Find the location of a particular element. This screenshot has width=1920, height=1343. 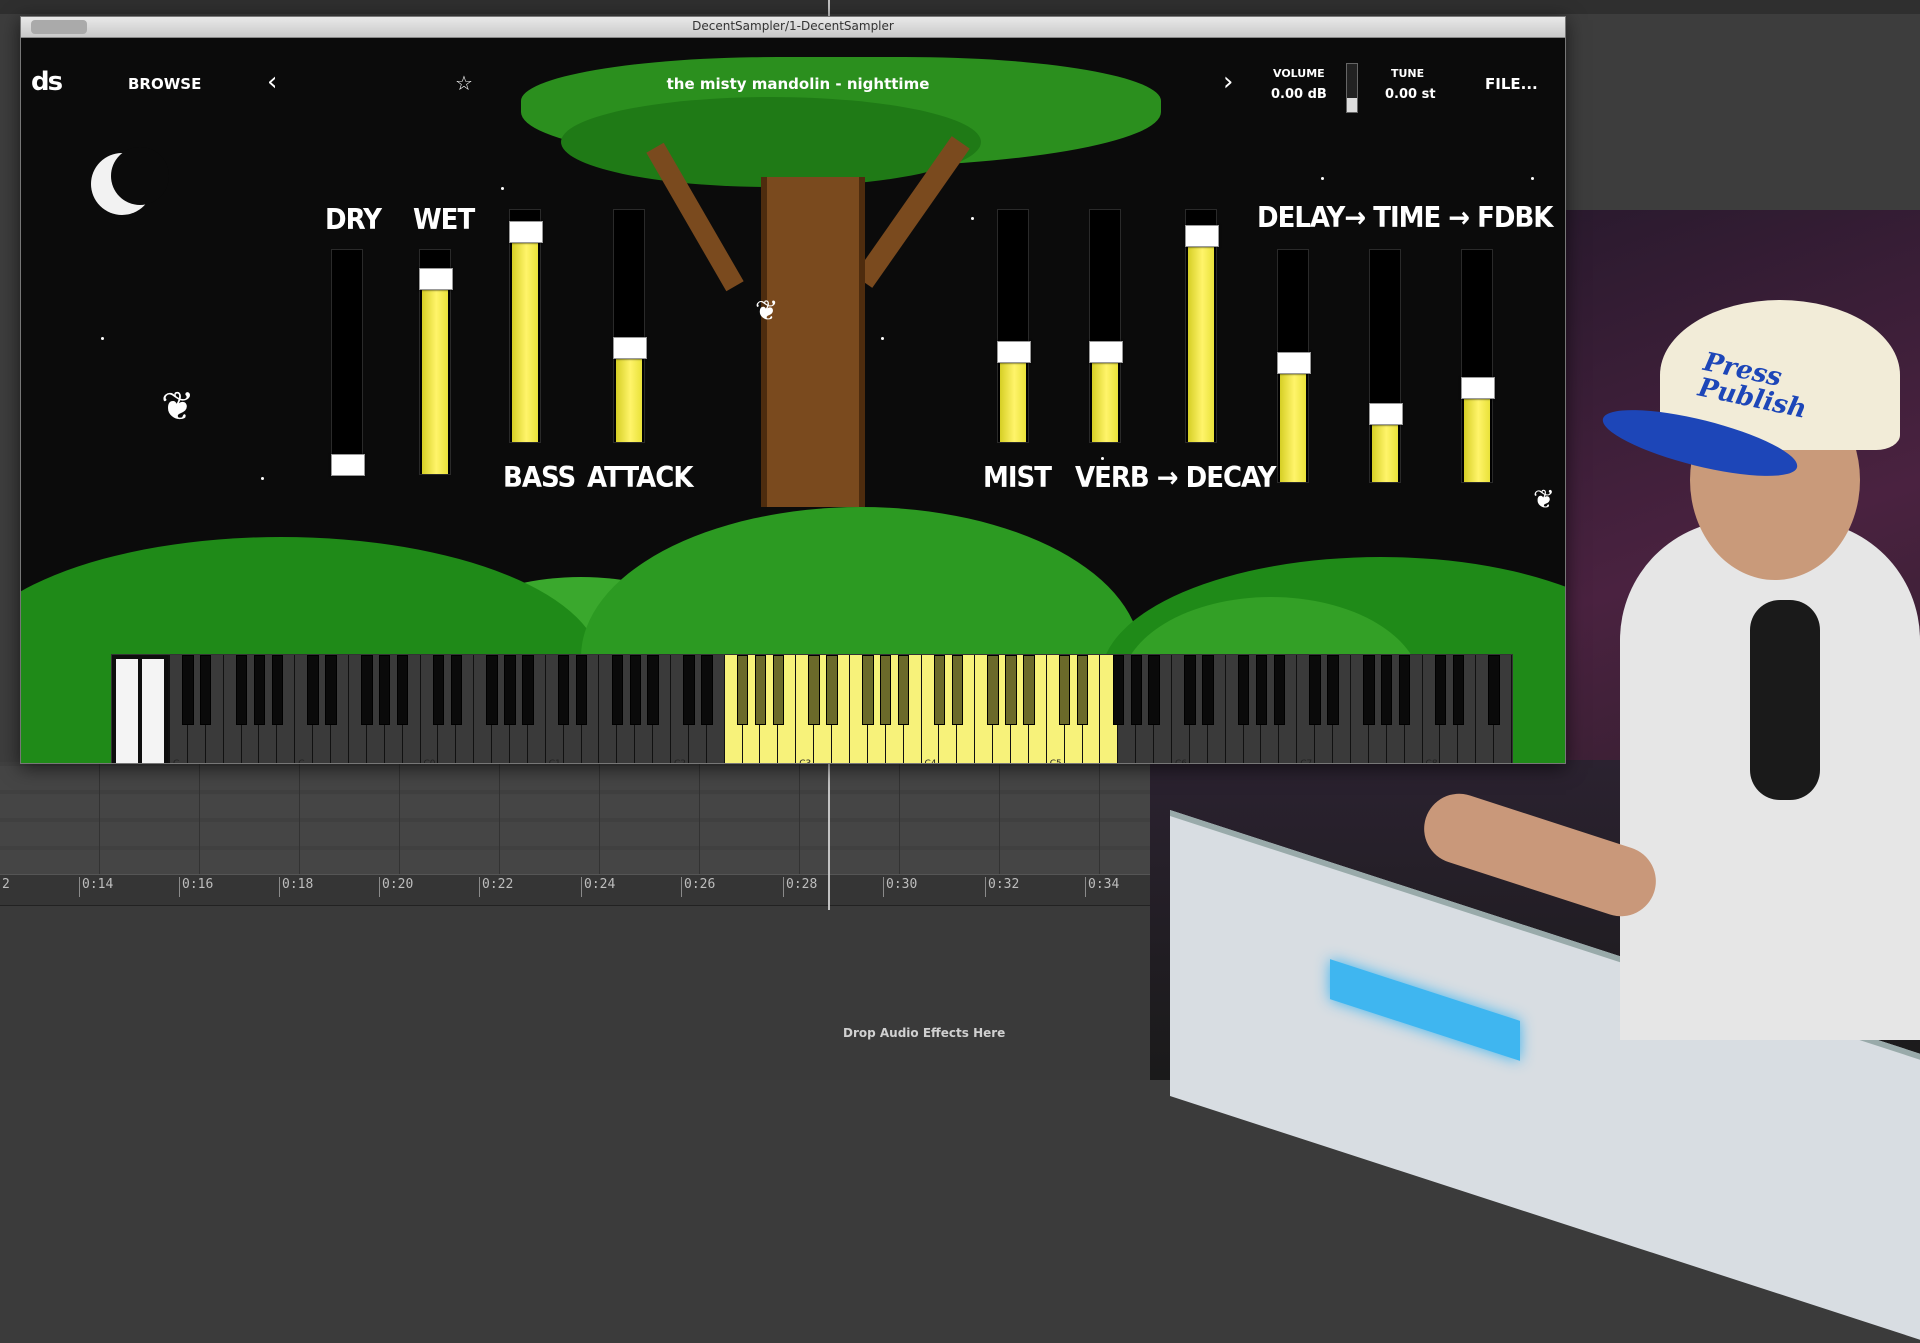

moon-icon is located at coordinates (130, 181).